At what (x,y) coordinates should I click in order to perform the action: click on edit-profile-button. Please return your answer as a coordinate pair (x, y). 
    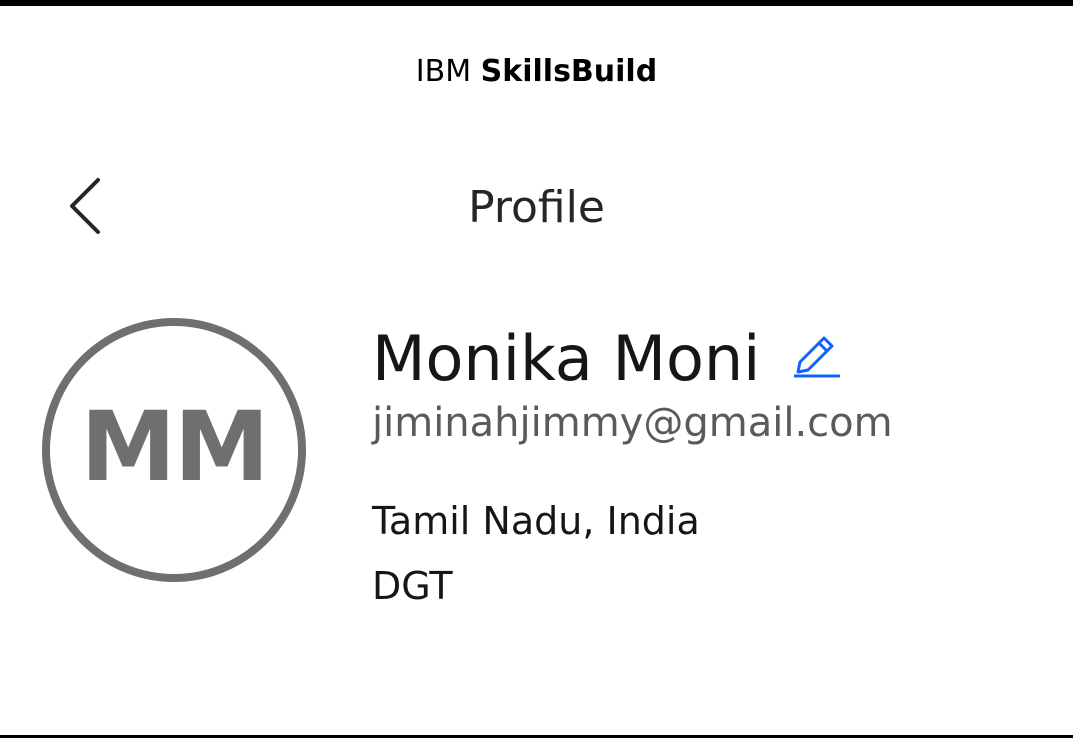
    Looking at the image, I should click on (816, 354).